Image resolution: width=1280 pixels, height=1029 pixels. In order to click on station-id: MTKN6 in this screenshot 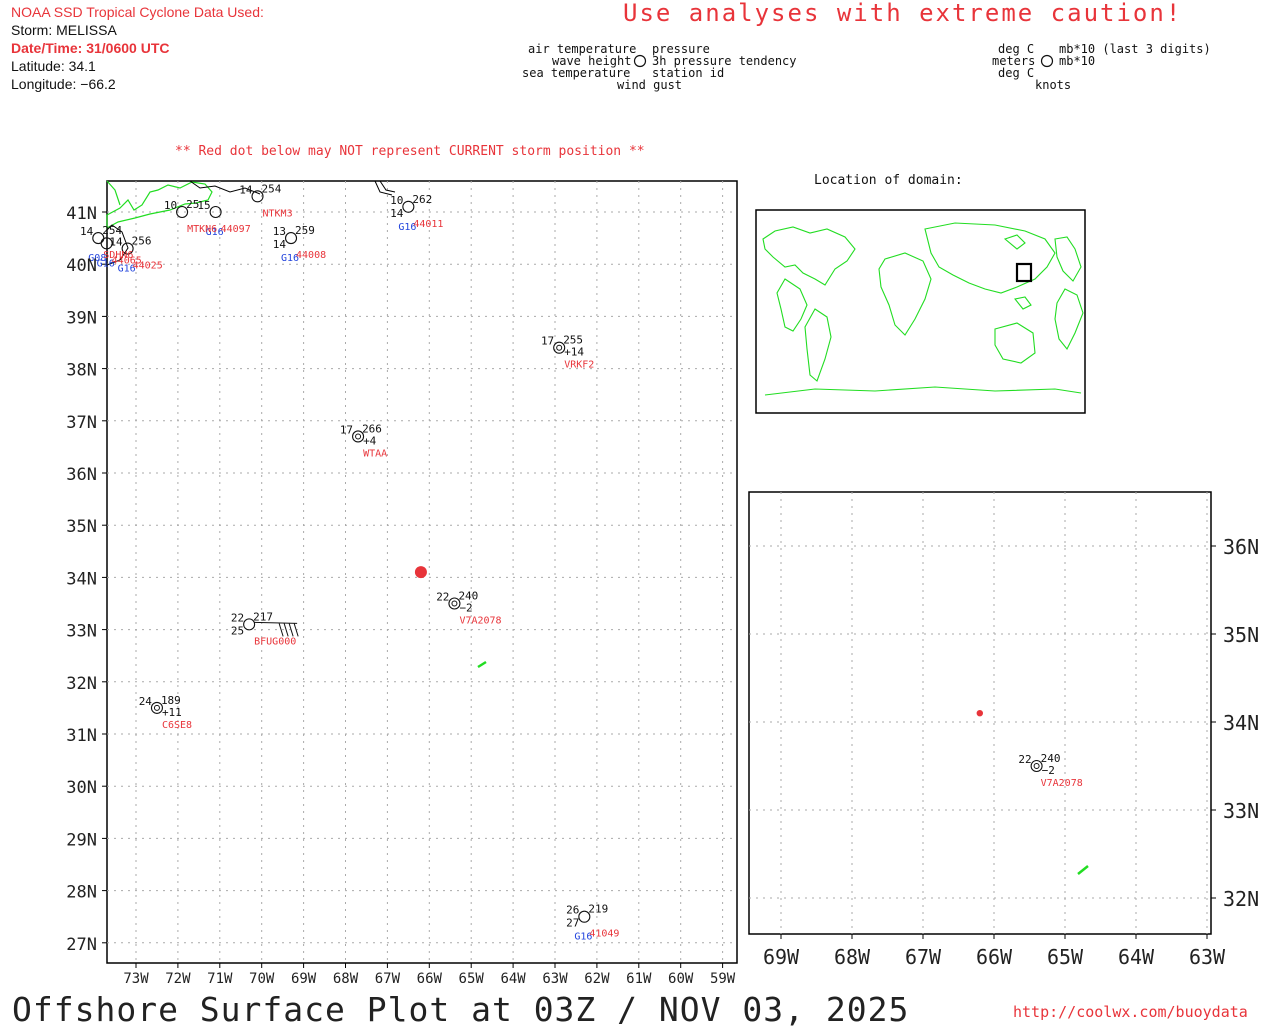, I will do `click(202, 229)`.